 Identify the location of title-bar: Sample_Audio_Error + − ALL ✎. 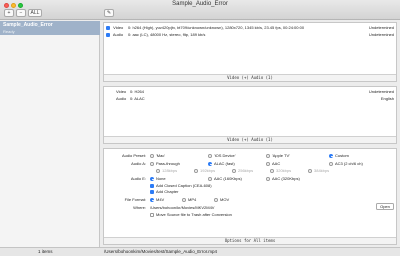
(200, 10).